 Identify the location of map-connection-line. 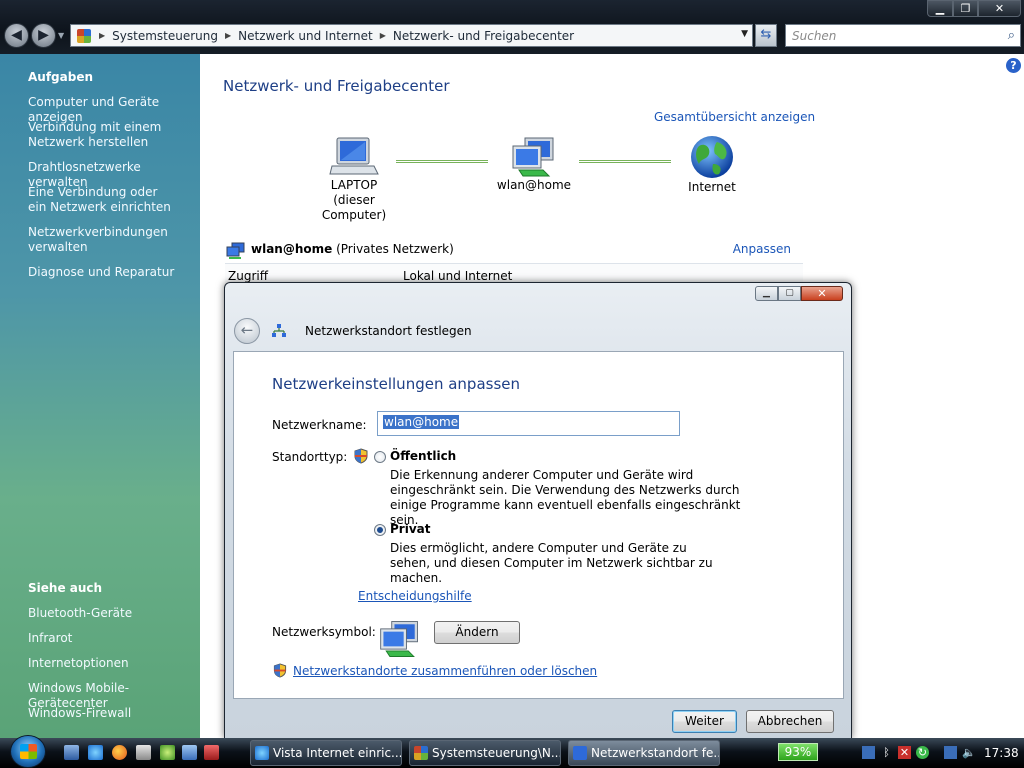
(442, 161).